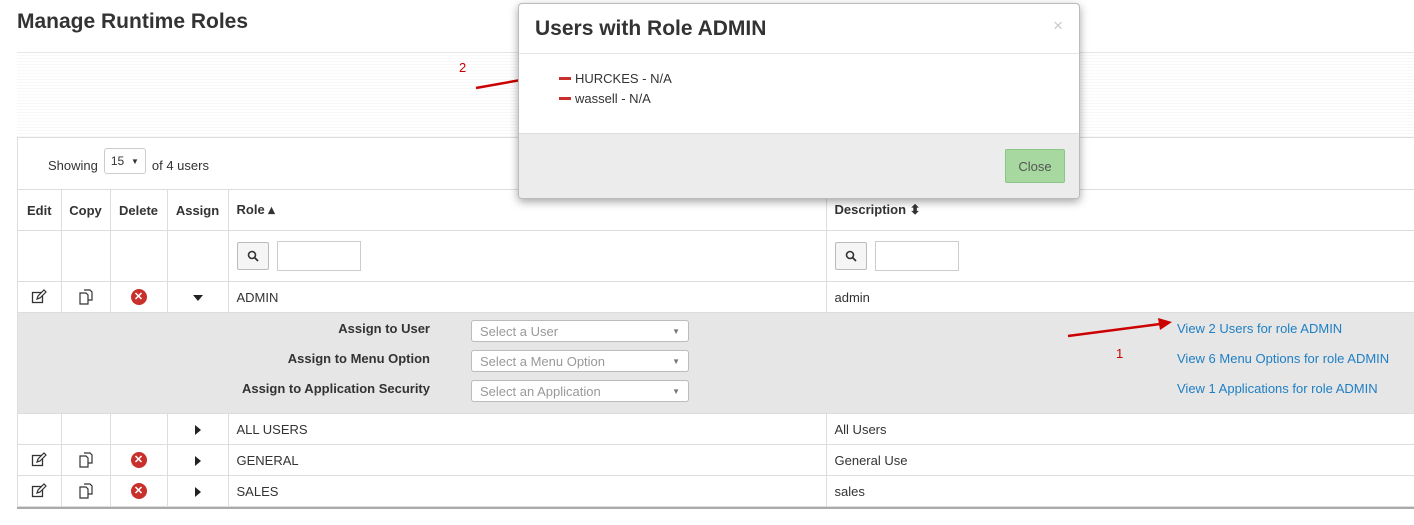 The height and width of the screenshot is (525, 1414). Describe the element at coordinates (613, 98) in the screenshot. I see `user-entry: wassell - N/A` at that location.